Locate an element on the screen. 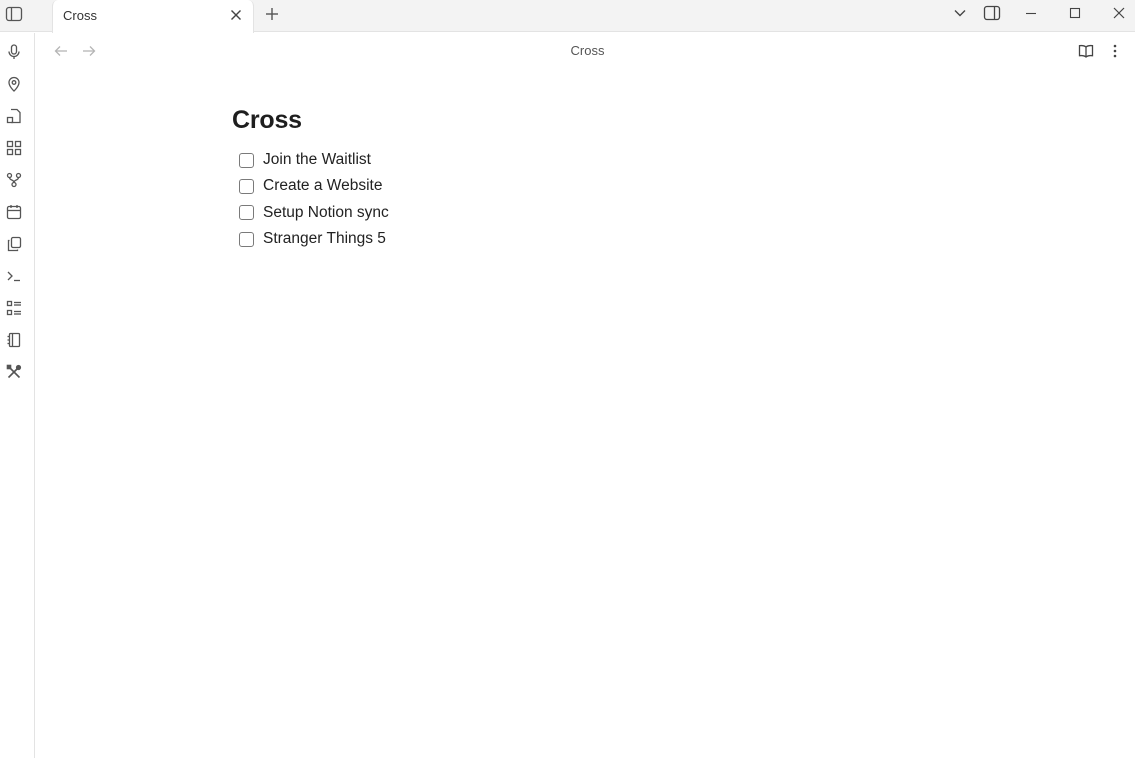 The height and width of the screenshot is (758, 1135). task-item: Setup Notion sync is located at coordinates (582, 213).